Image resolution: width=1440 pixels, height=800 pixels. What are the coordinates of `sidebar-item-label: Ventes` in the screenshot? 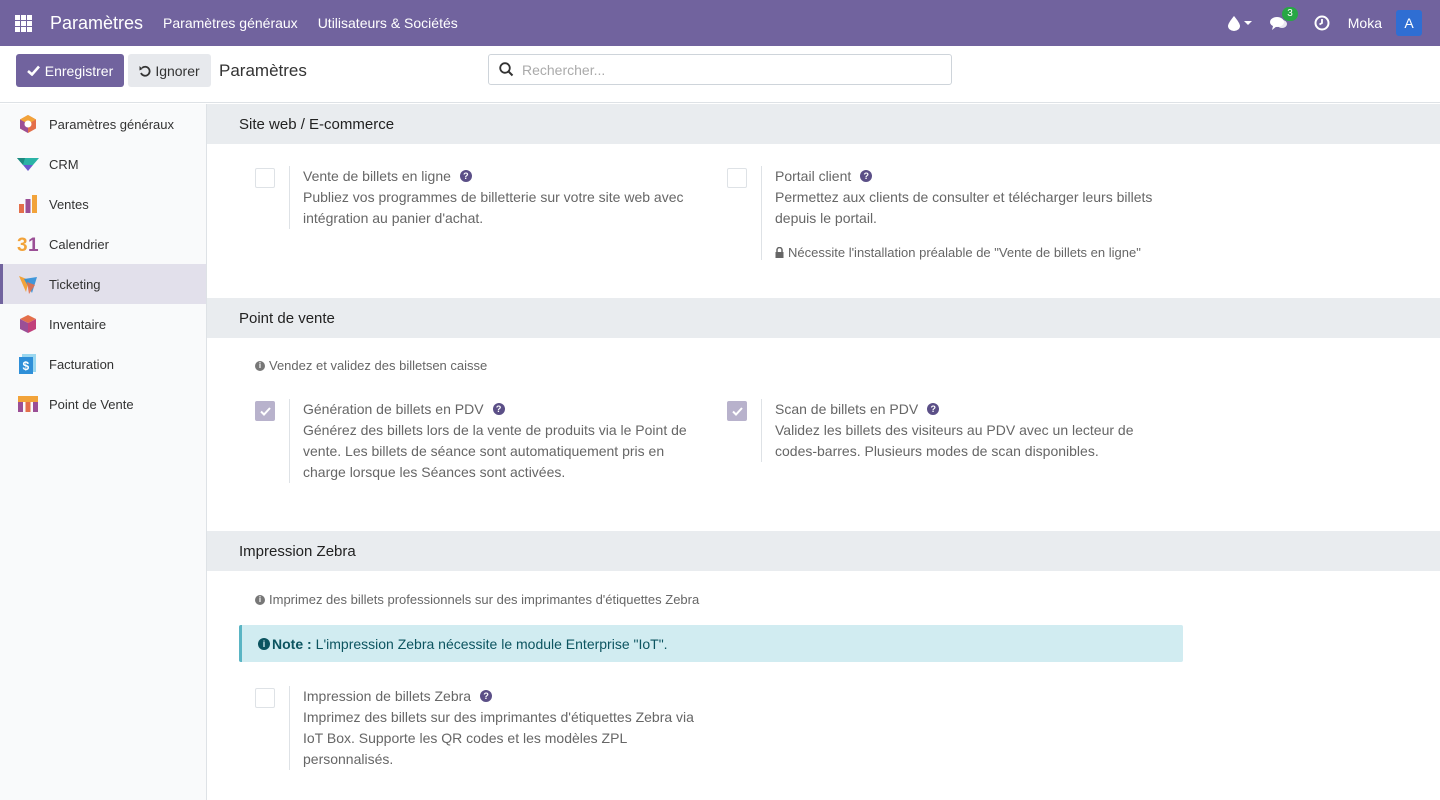 It's located at (69, 204).